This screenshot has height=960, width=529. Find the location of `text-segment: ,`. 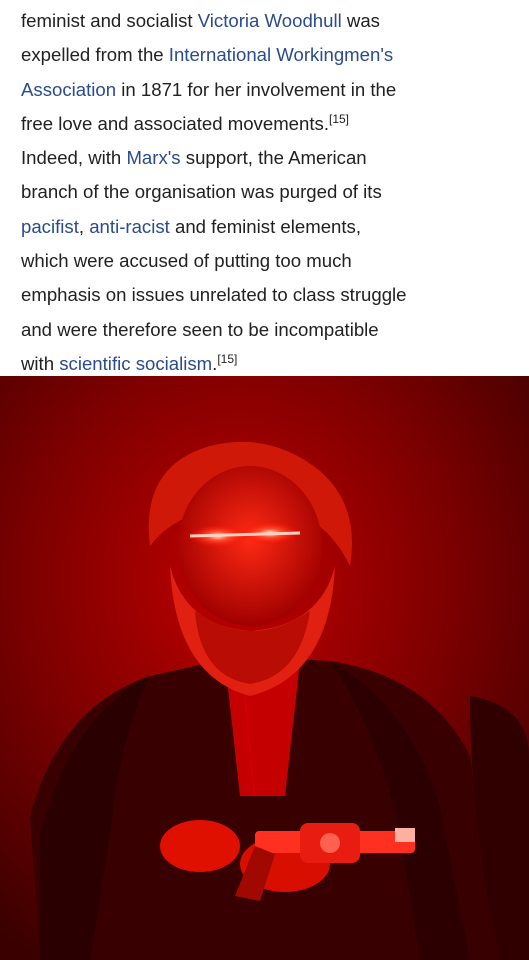

text-segment: , is located at coordinates (84, 226).